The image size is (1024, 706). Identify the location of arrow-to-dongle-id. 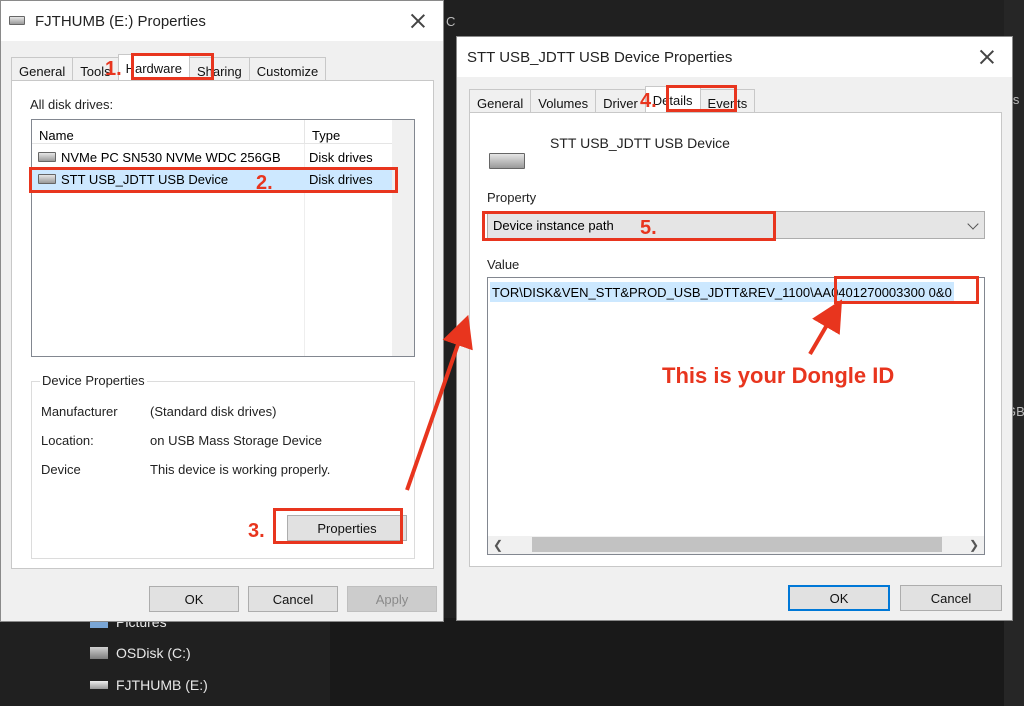
(825, 327).